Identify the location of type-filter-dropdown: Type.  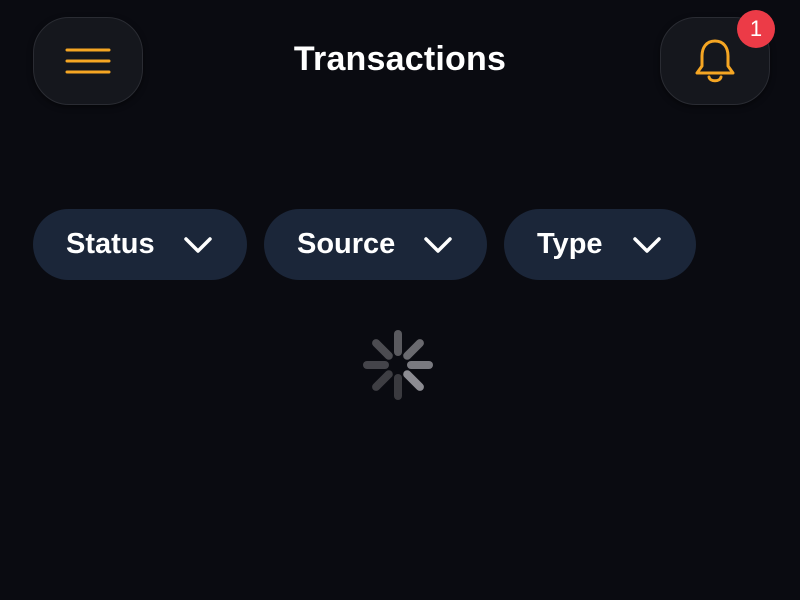
(600, 244).